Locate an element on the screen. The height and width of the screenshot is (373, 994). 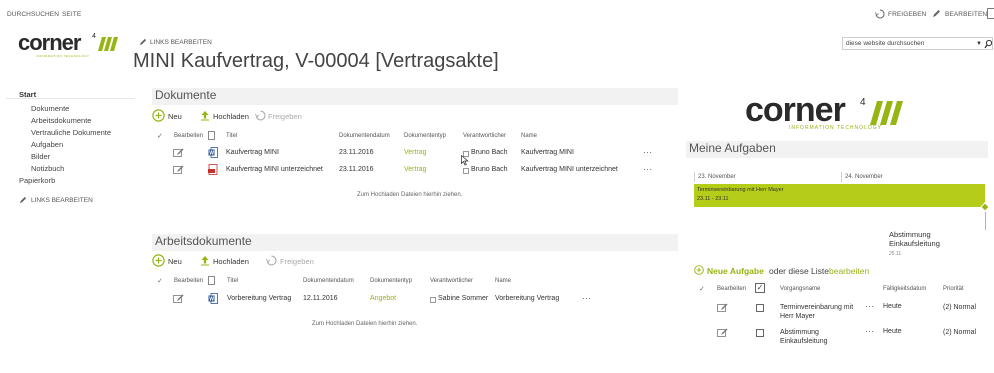
or-list-text: oder diese Liste is located at coordinates (799, 271).